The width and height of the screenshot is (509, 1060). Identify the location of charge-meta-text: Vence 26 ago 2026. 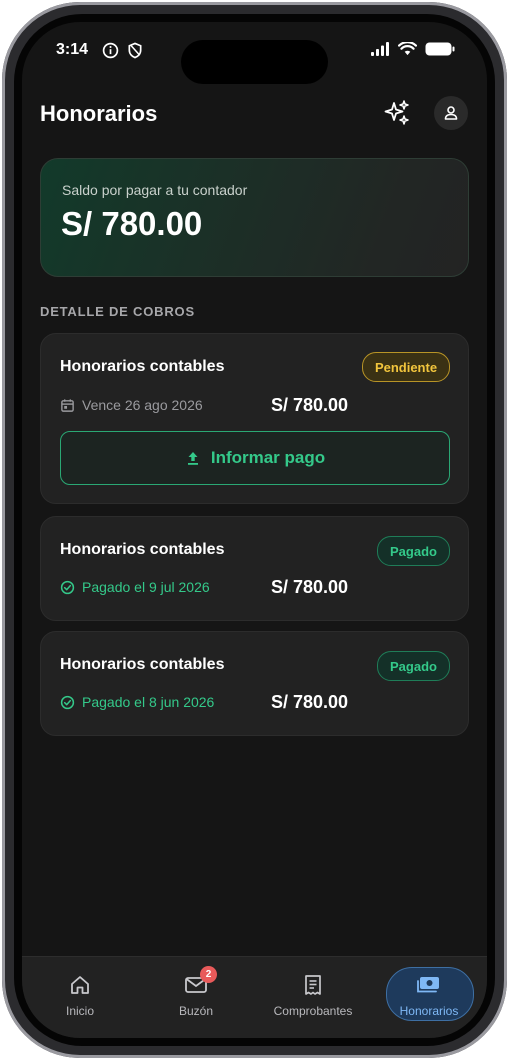
(142, 405).